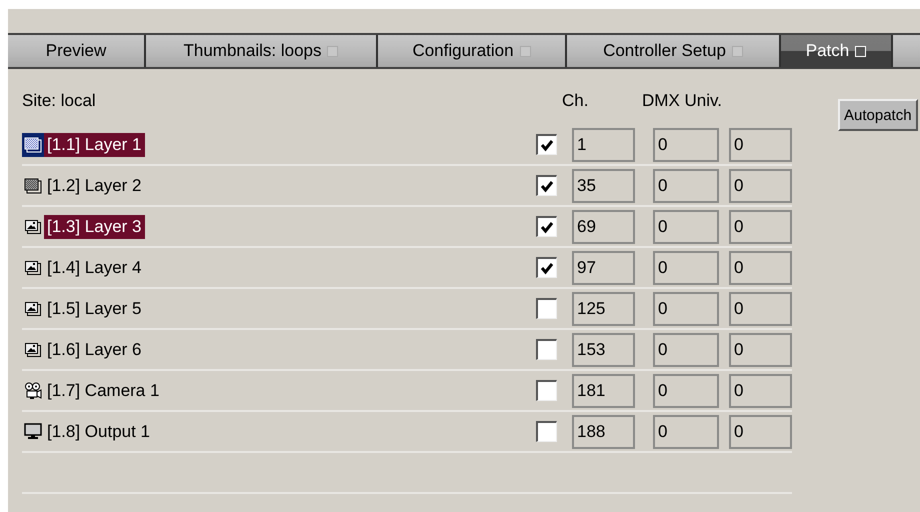 This screenshot has height=512, width=920. What do you see at coordinates (94, 186) in the screenshot?
I see `layer-name: [1.2] Layer 2` at bounding box center [94, 186].